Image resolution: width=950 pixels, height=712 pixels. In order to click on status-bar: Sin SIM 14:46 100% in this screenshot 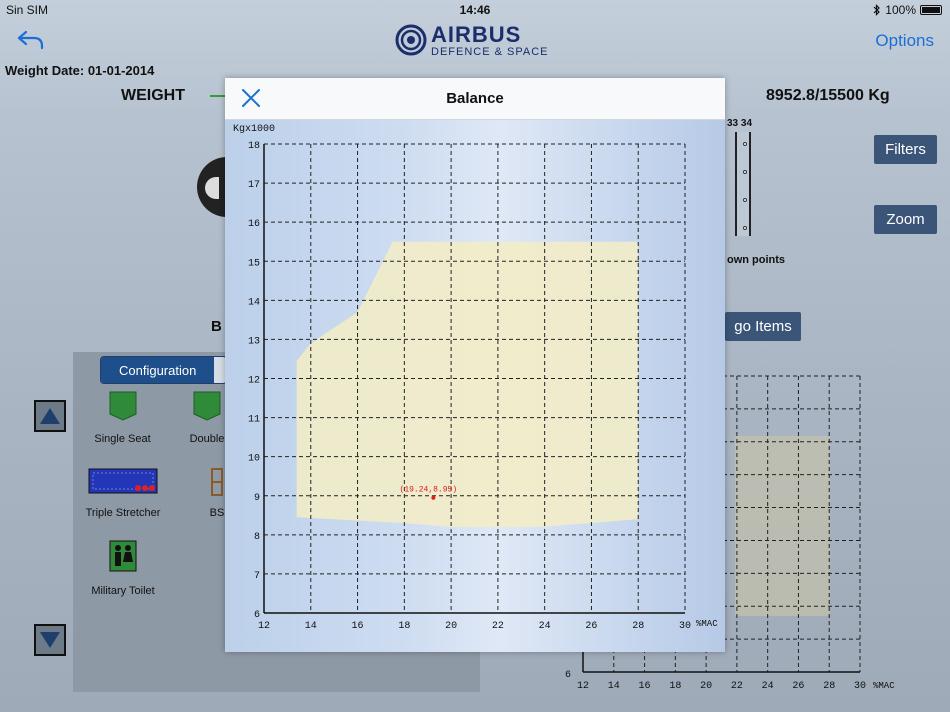, I will do `click(475, 10)`.